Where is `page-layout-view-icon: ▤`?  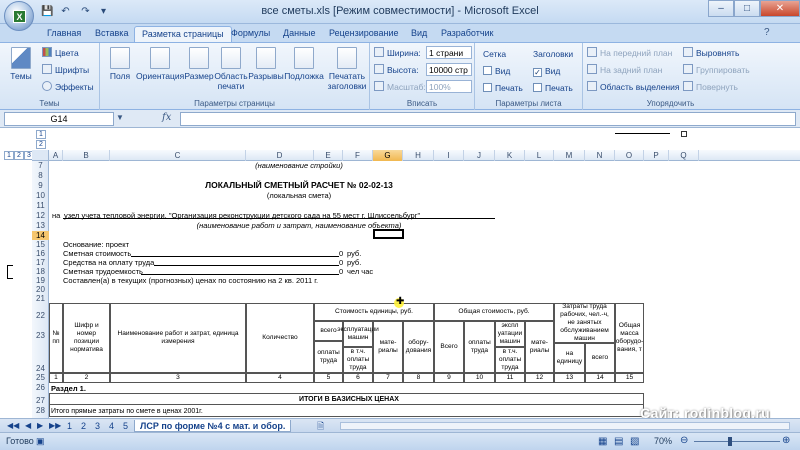 page-layout-view-icon: ▤ is located at coordinates (618, 441).